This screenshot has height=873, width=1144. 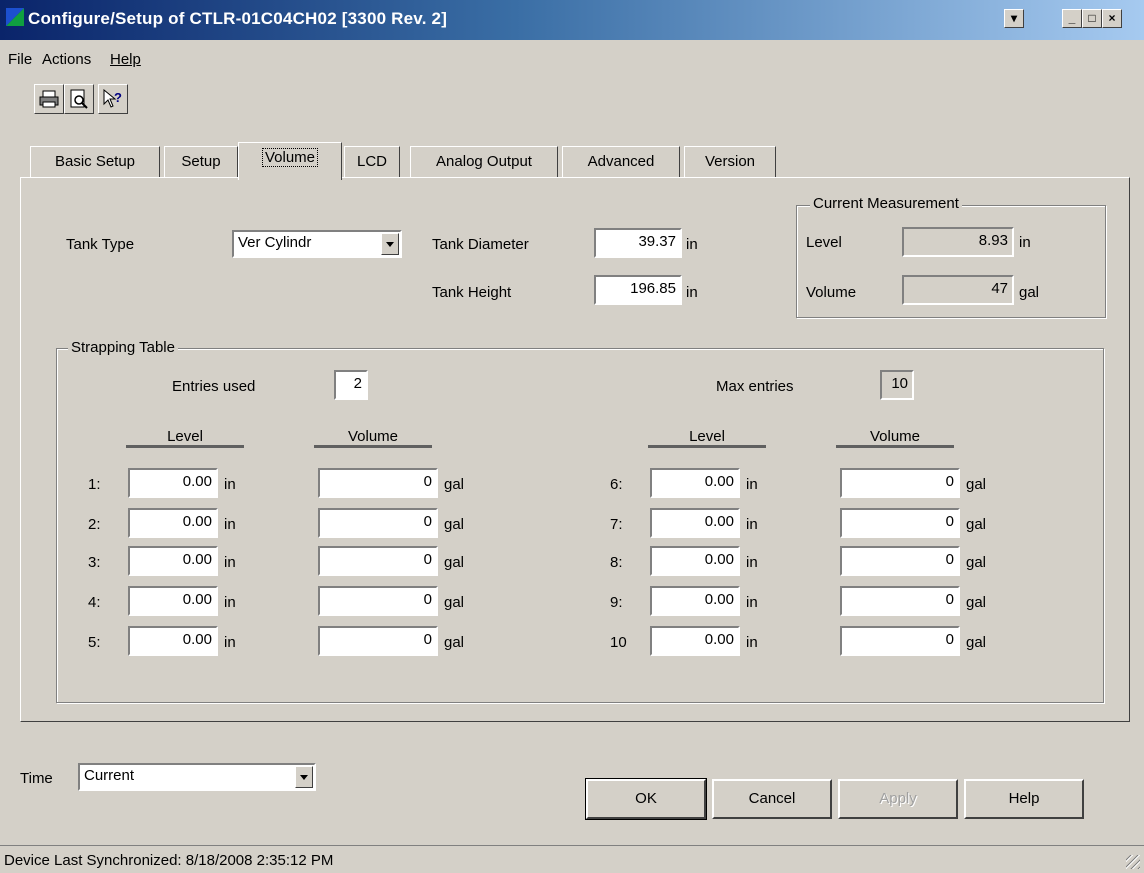 What do you see at coordinates (1024, 799) in the screenshot?
I see `help-button: Help` at bounding box center [1024, 799].